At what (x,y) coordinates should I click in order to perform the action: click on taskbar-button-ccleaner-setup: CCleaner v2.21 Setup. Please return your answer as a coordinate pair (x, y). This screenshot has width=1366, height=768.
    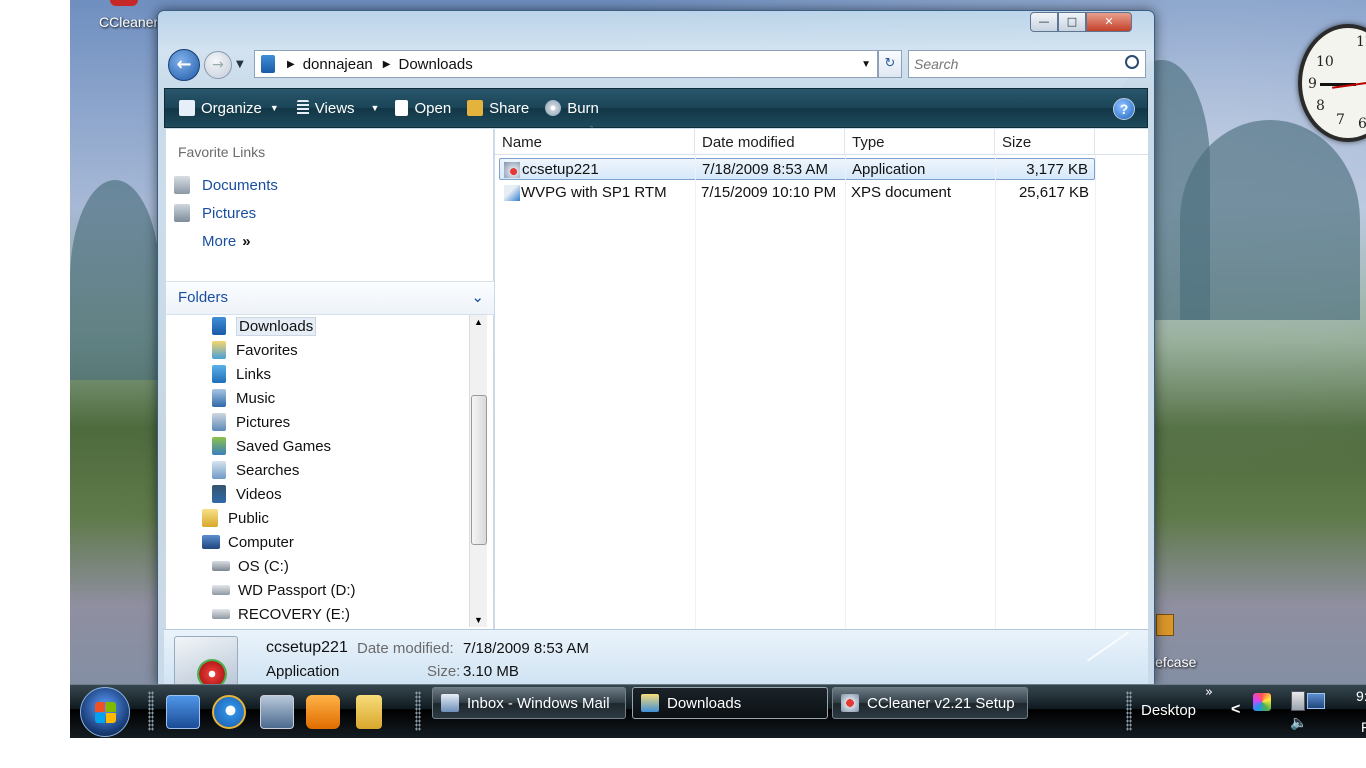
    Looking at the image, I should click on (930, 703).